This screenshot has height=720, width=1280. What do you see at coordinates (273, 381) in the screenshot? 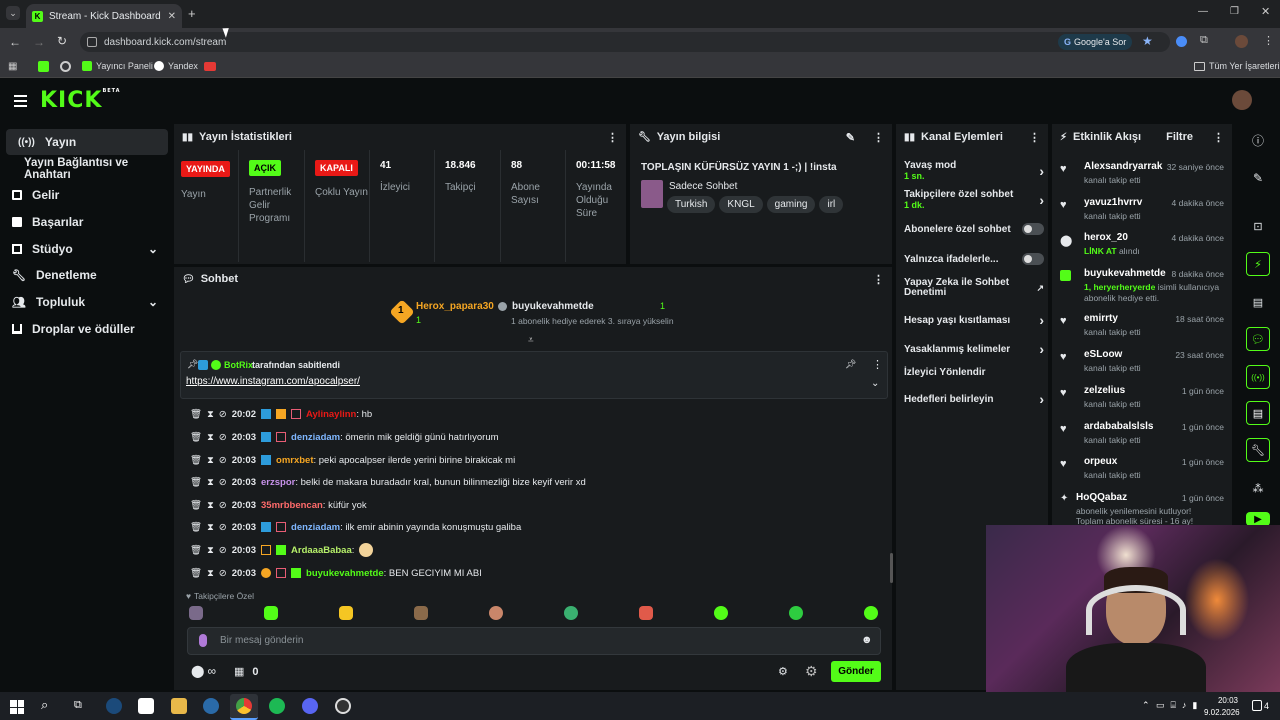
I see `pinned-link: https://www.instagram.com/apocalpser/` at bounding box center [273, 381].